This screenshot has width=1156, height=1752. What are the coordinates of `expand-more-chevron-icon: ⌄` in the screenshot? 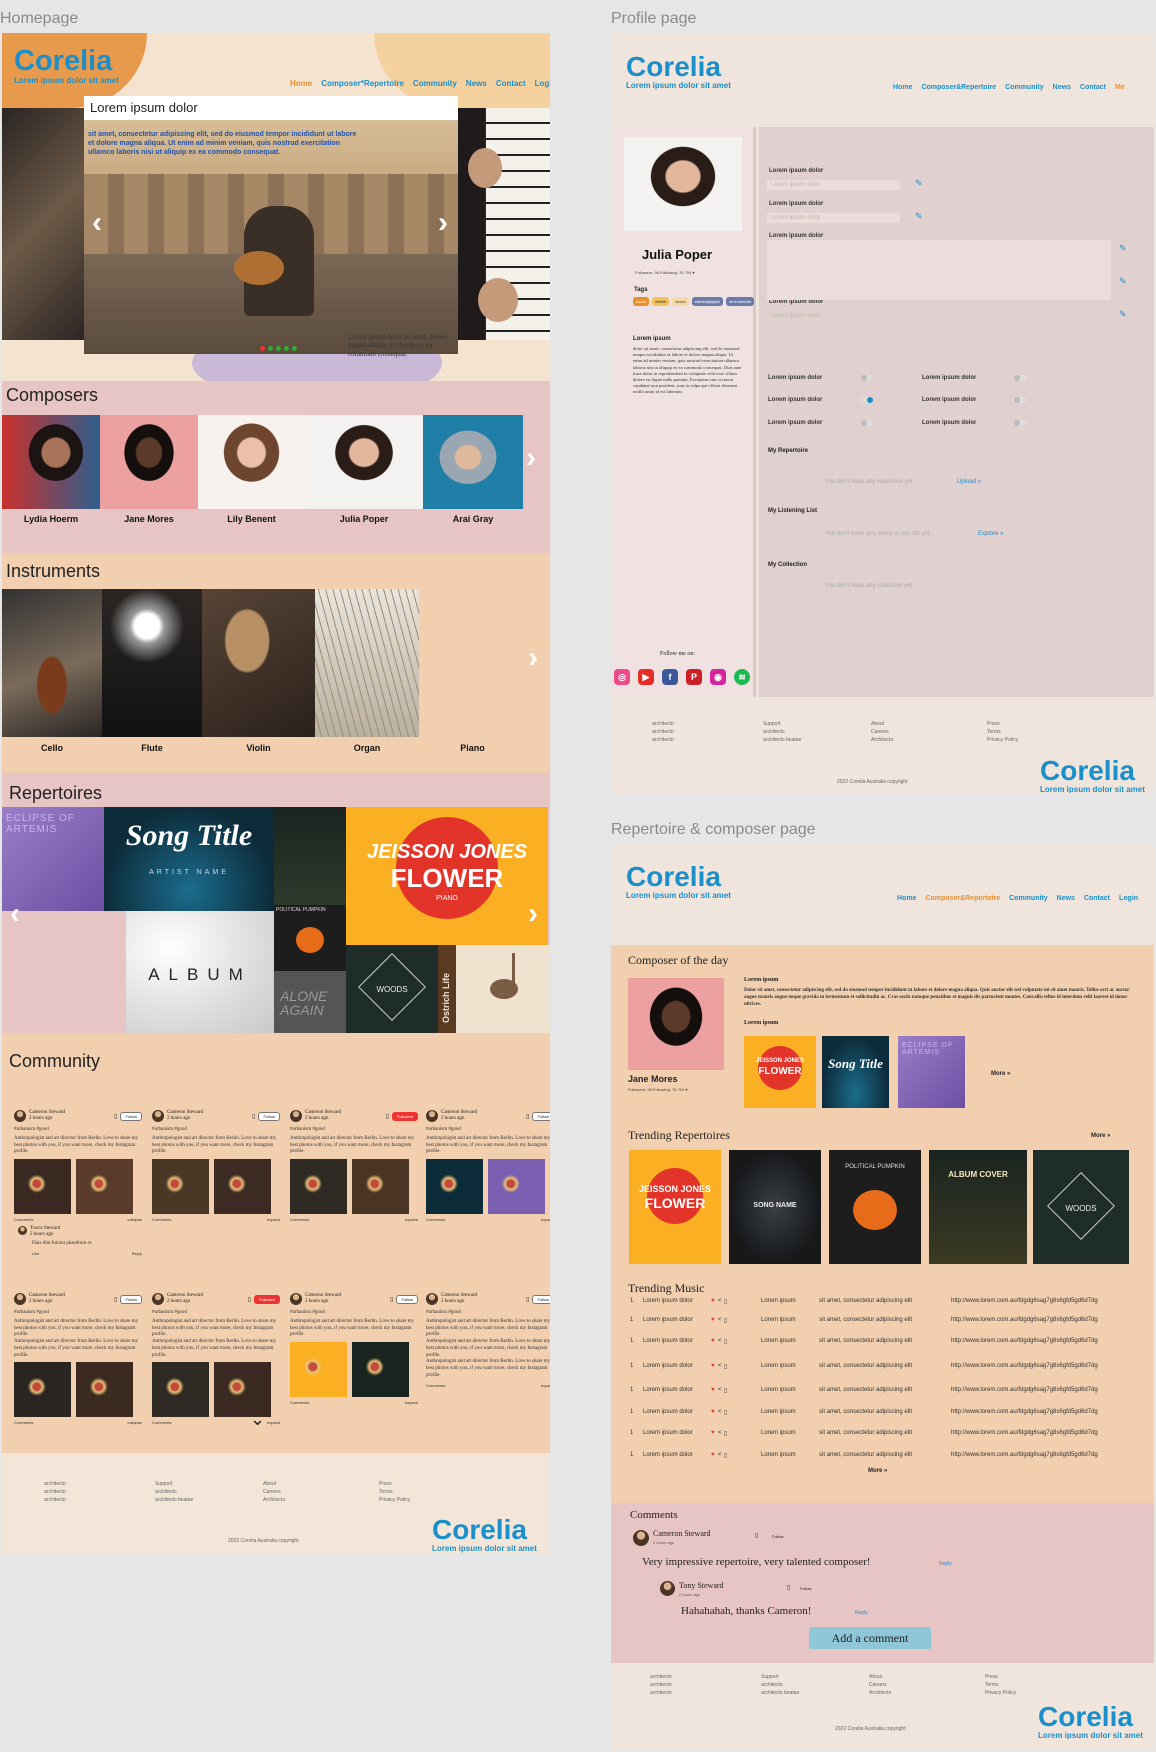 It's located at (257, 1419).